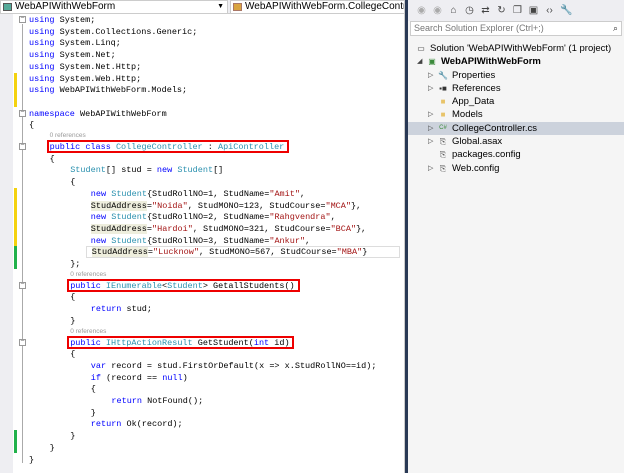 Image resolution: width=624 pixels, height=473 pixels. I want to click on code-text-token: [] stud =, so click(131, 170).